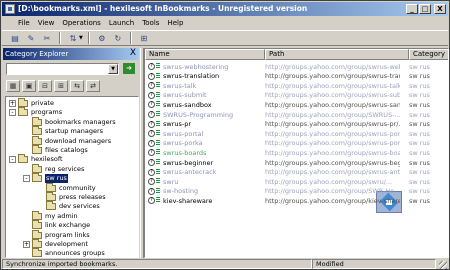 The width and height of the screenshot is (450, 270). Describe the element at coordinates (82, 197) in the screenshot. I see `tree-node-label: press releases` at that location.